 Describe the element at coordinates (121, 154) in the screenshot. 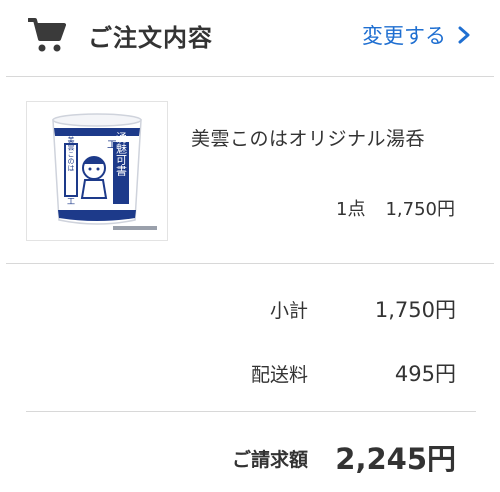

I see `svg-text: 湧魅可書` at that location.